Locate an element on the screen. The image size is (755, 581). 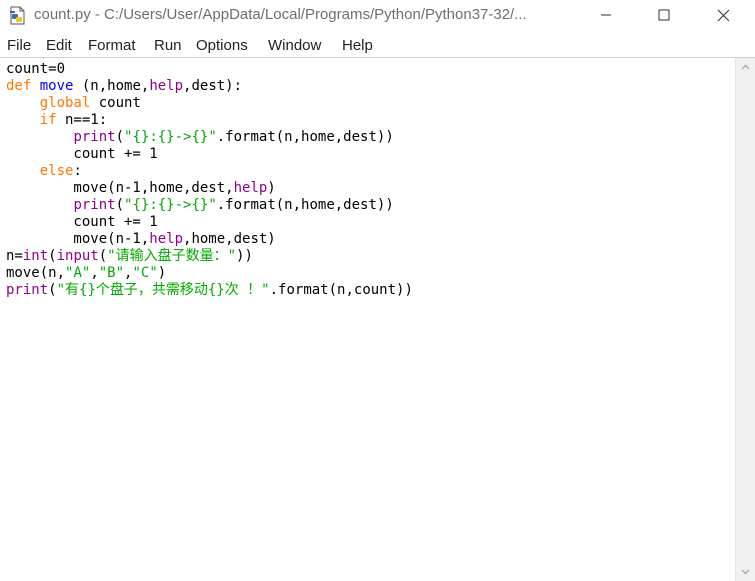
menu-bar: File Edit Format Run Options Window Help is located at coordinates (377, 45).